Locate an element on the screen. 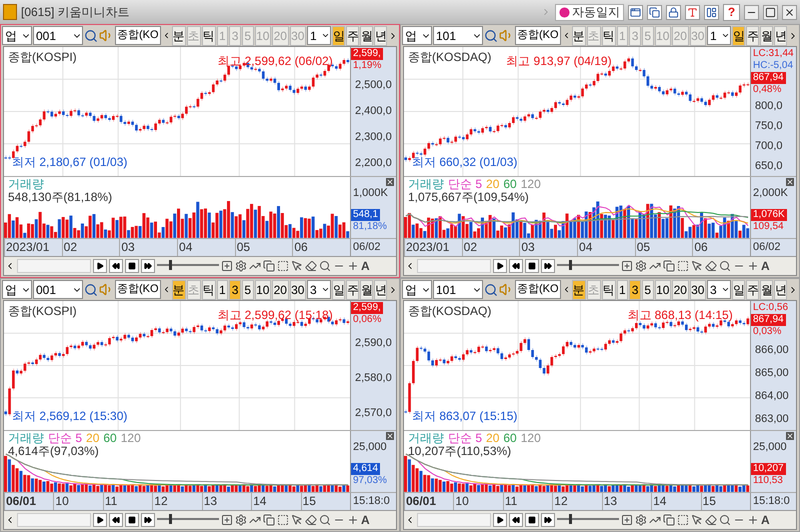 The height and width of the screenshot is (532, 800). lock-icon is located at coordinates (673, 12).